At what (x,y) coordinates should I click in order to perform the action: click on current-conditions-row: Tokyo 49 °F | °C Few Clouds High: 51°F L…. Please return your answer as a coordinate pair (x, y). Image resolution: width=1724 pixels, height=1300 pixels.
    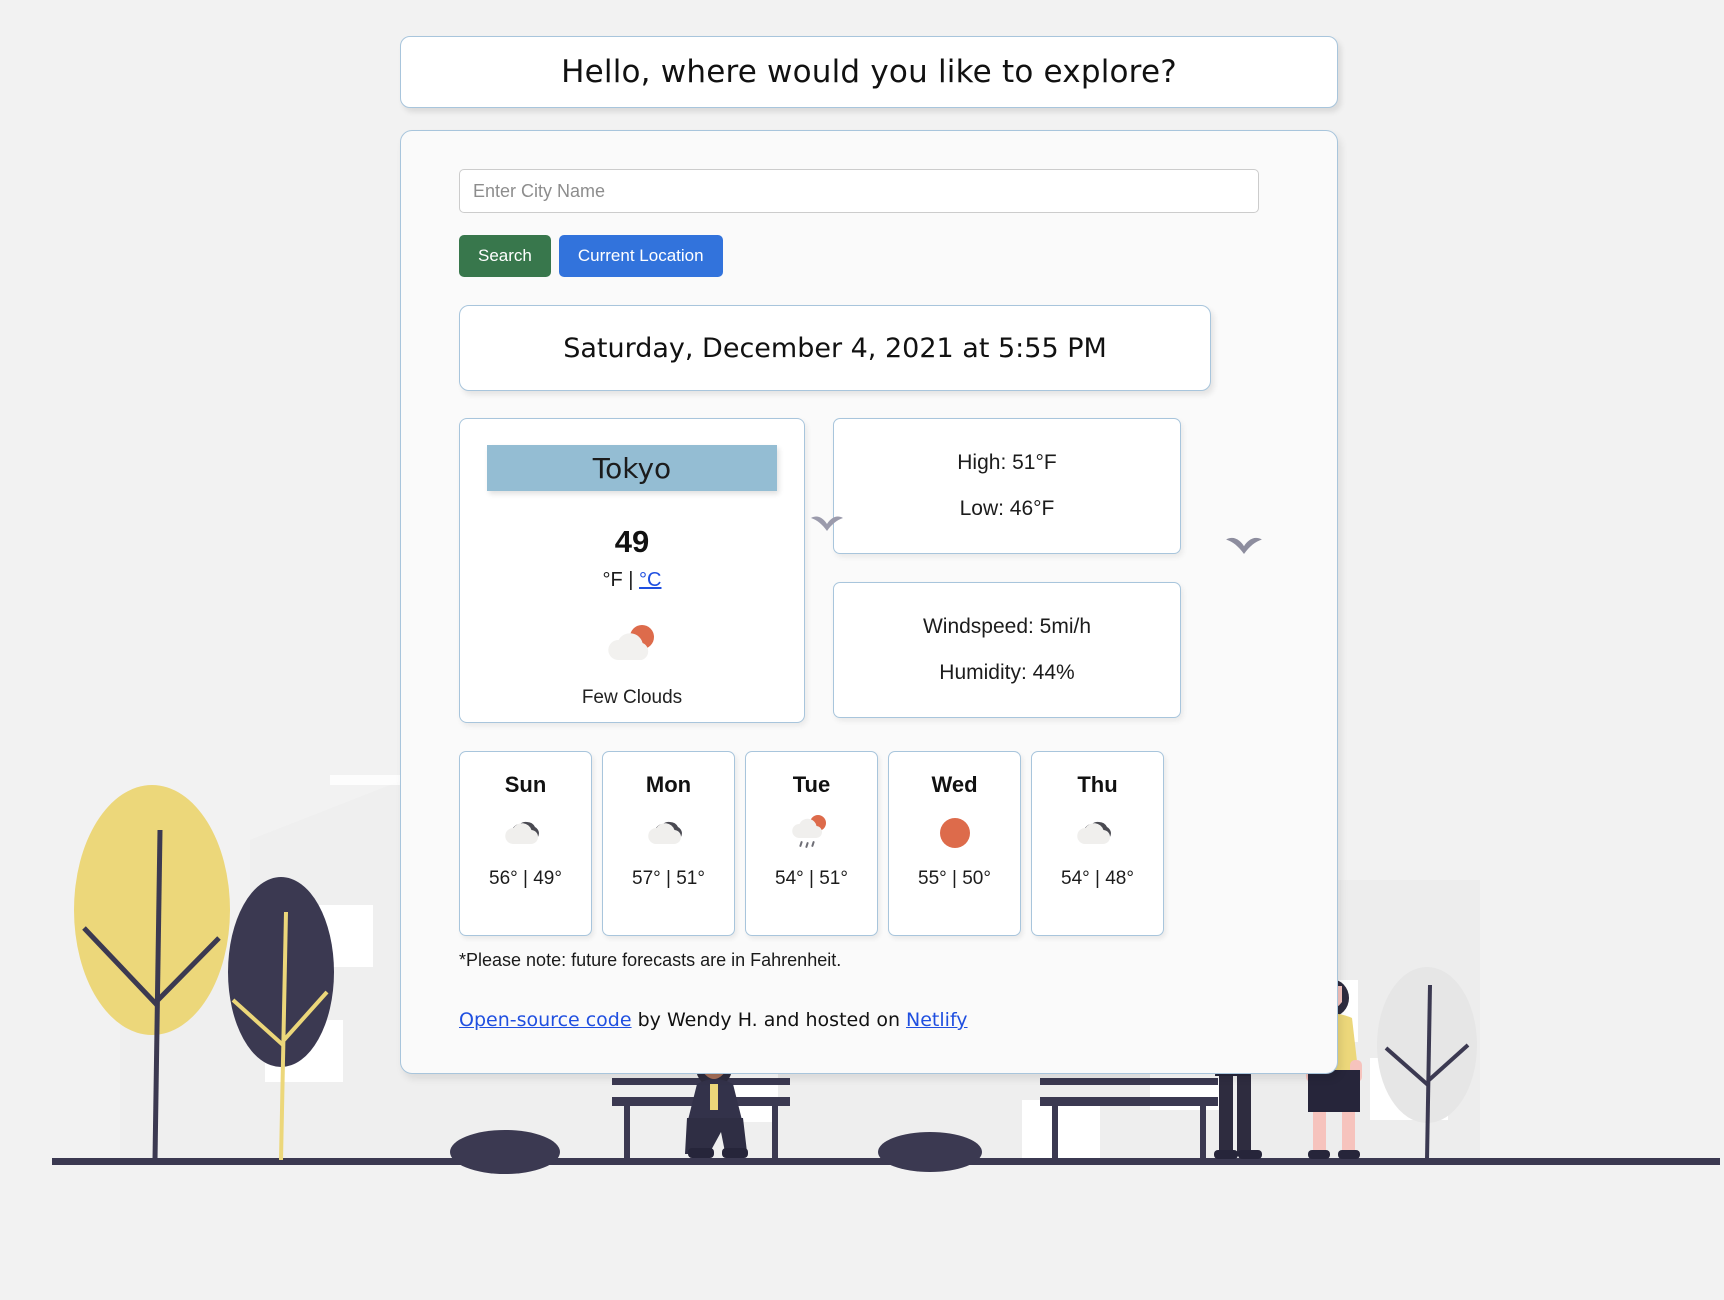
    Looking at the image, I should click on (869, 570).